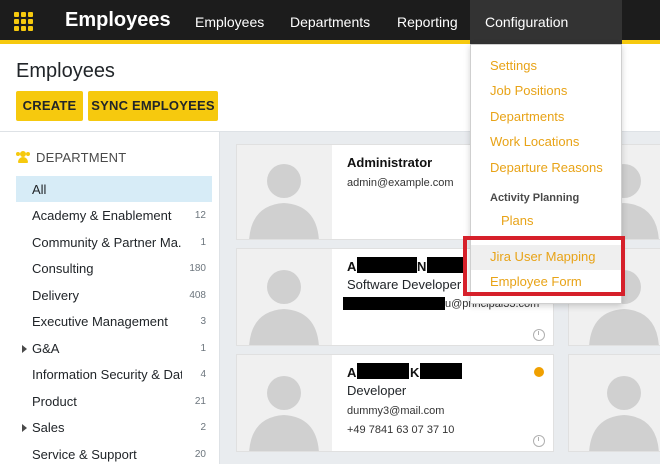 The width and height of the screenshot is (660, 464). Describe the element at coordinates (544, 266) in the screenshot. I see `annotation-highlight-box` at that location.